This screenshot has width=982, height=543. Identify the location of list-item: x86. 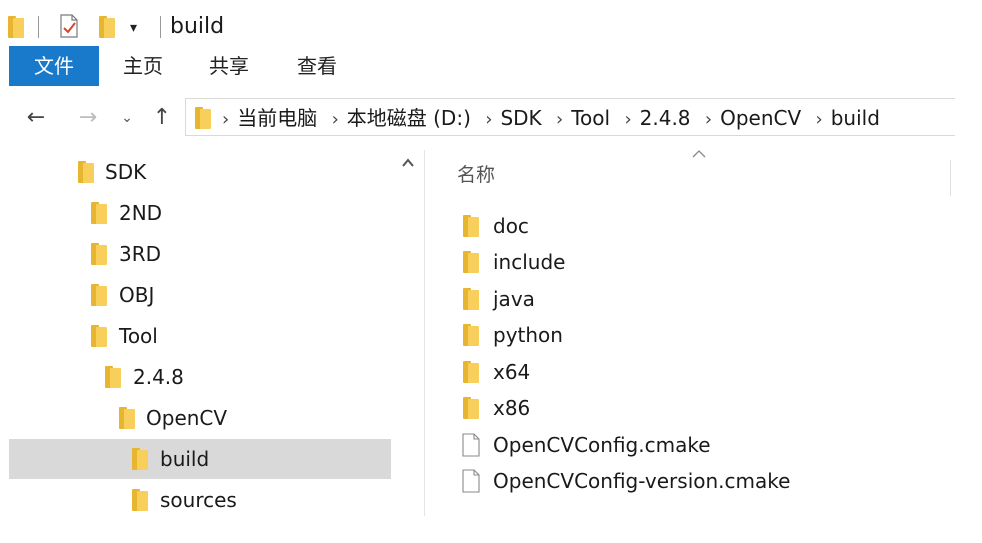
(697, 408).